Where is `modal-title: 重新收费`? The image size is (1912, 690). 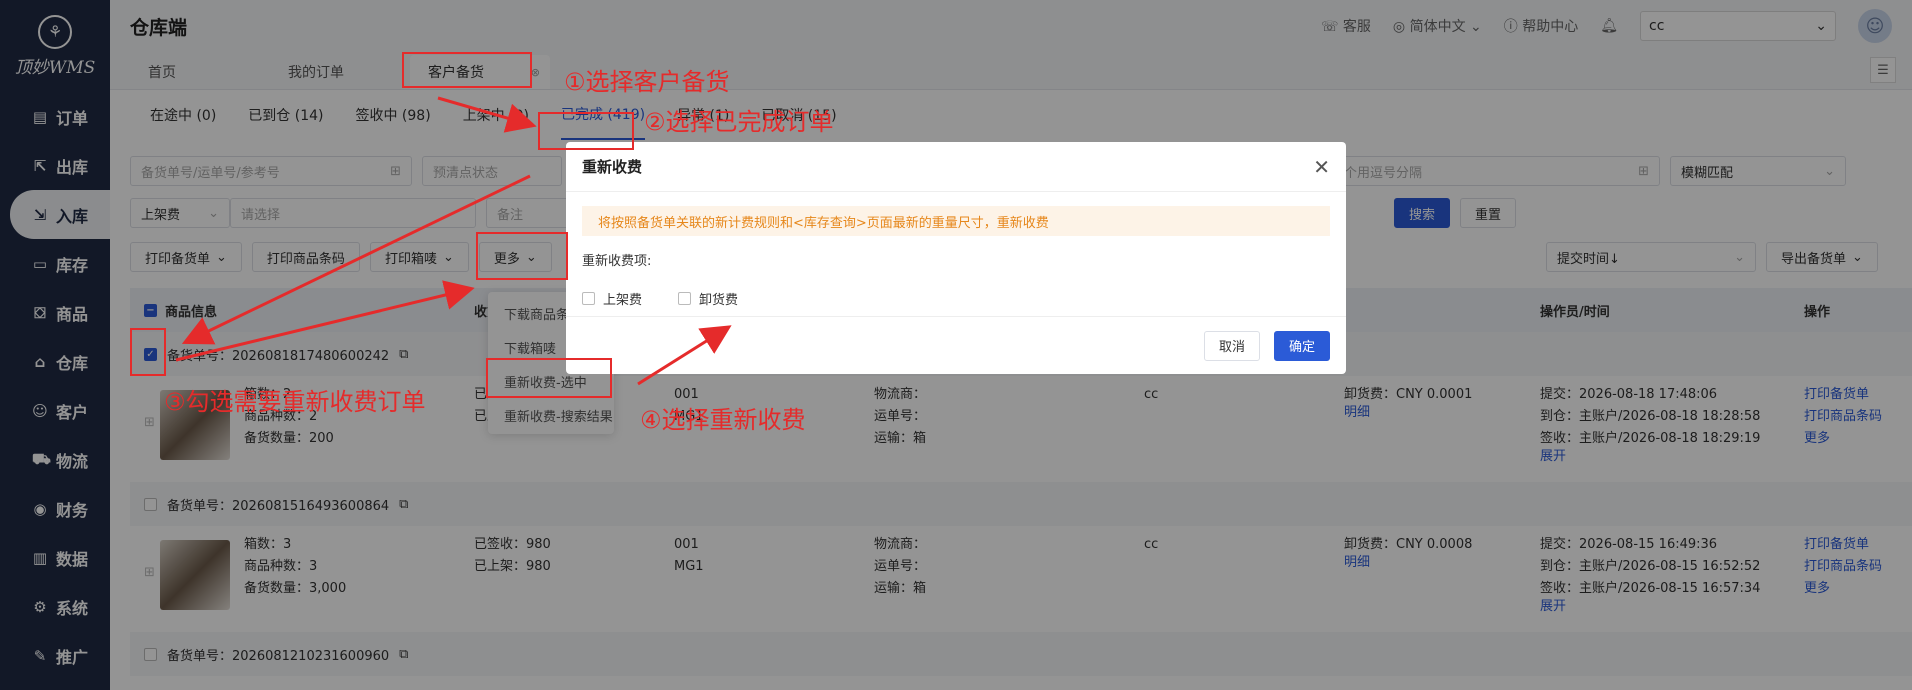 modal-title: 重新收费 is located at coordinates (612, 167).